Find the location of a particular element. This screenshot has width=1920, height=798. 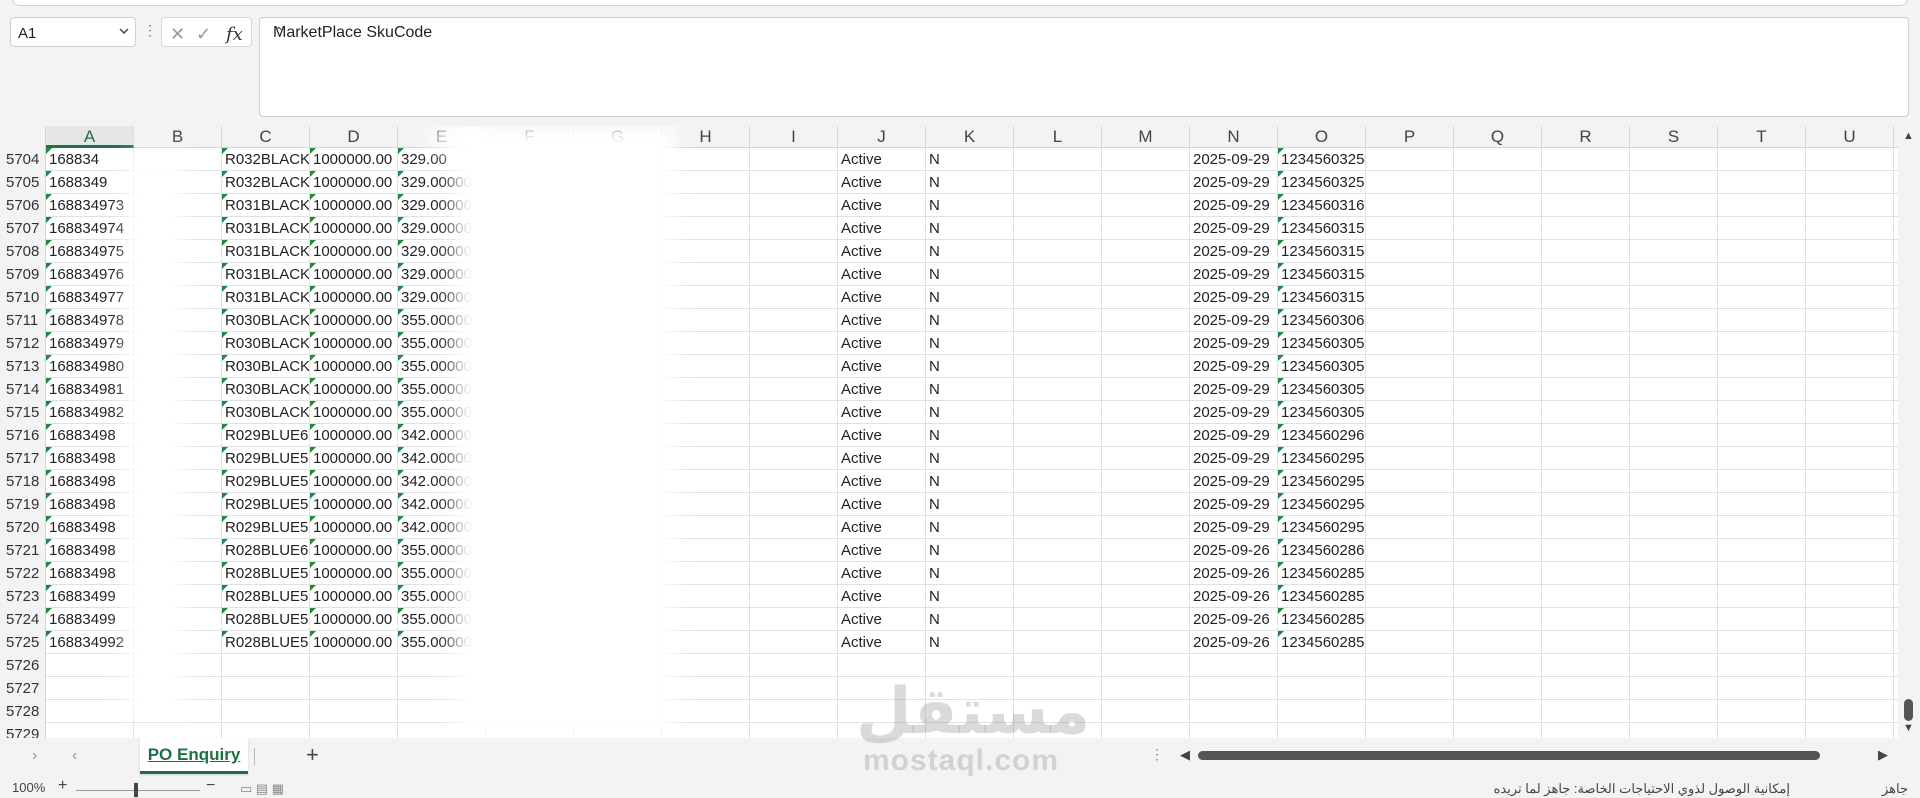

cell-o: 12345603158 is located at coordinates (1322, 228).